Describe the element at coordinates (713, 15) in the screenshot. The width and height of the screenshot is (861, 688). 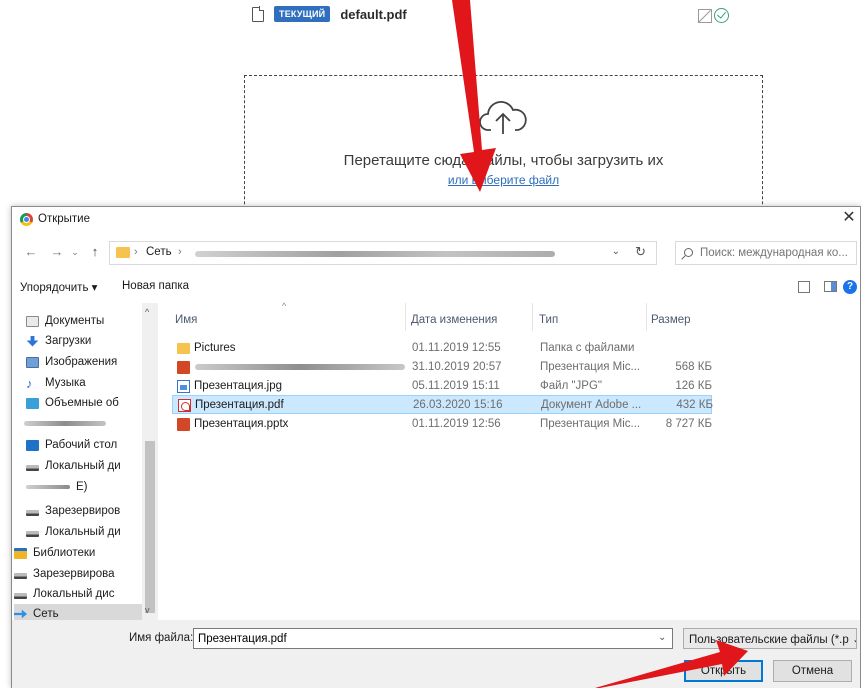
I see `file-status-icons` at that location.